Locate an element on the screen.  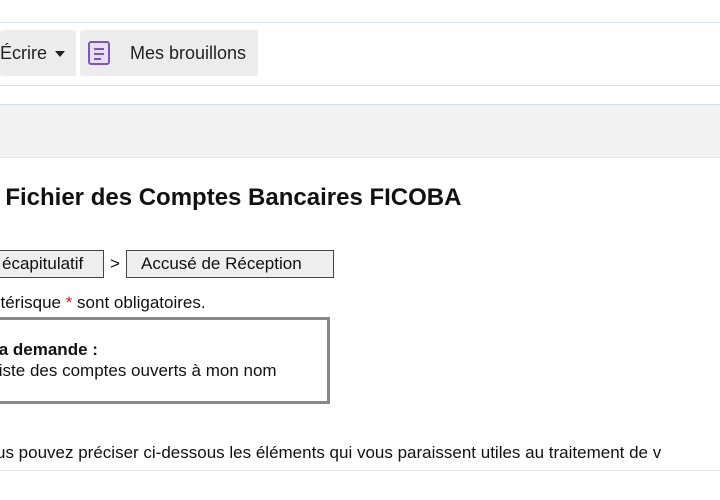
step-recapitulatif: écapitulatif is located at coordinates (52, 264).